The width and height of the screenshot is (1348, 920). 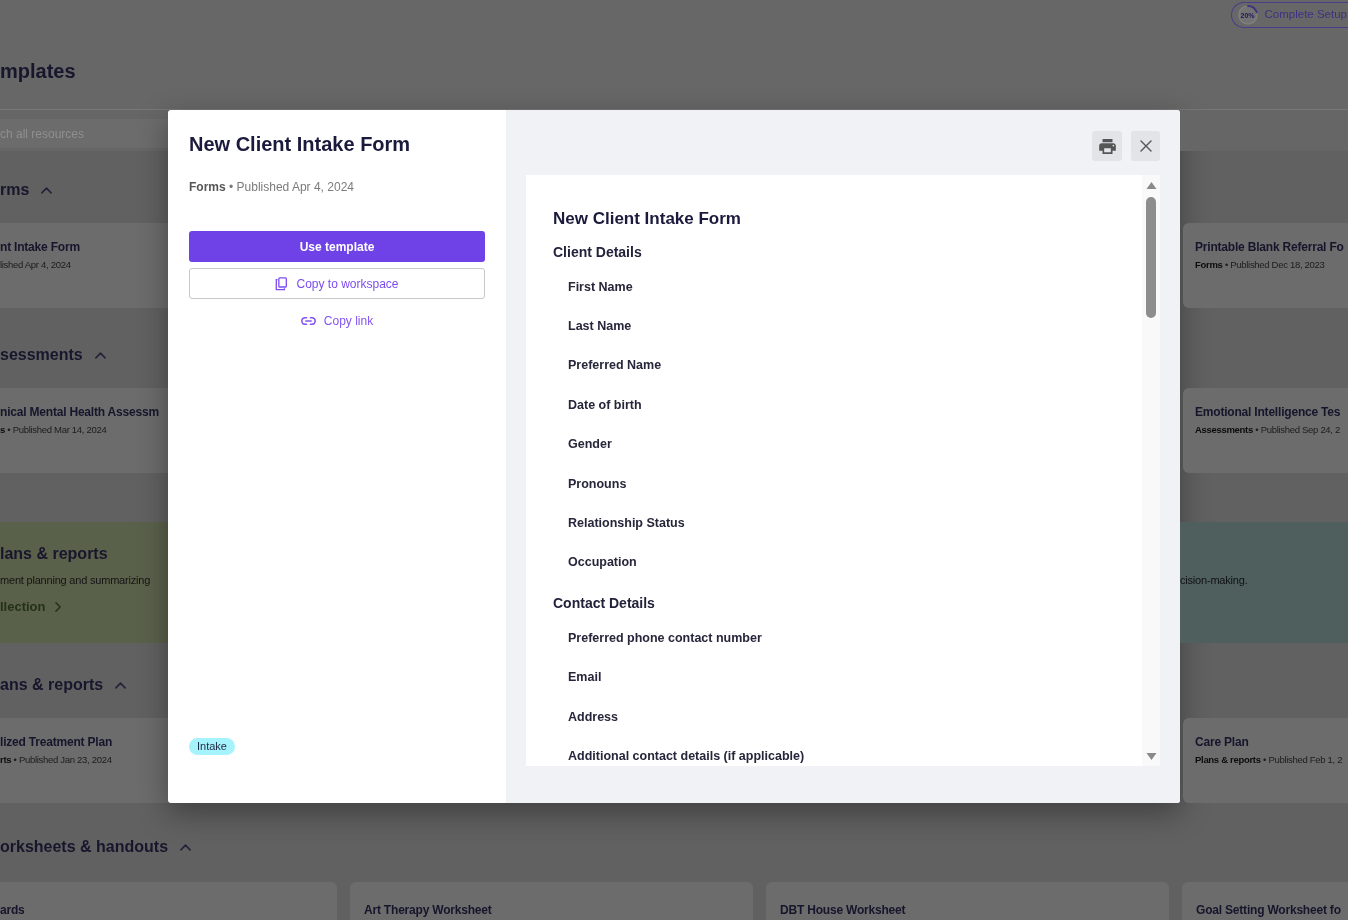 I want to click on card-meta: Forms • Published Dec 18, 2023, so click(x=1260, y=265).